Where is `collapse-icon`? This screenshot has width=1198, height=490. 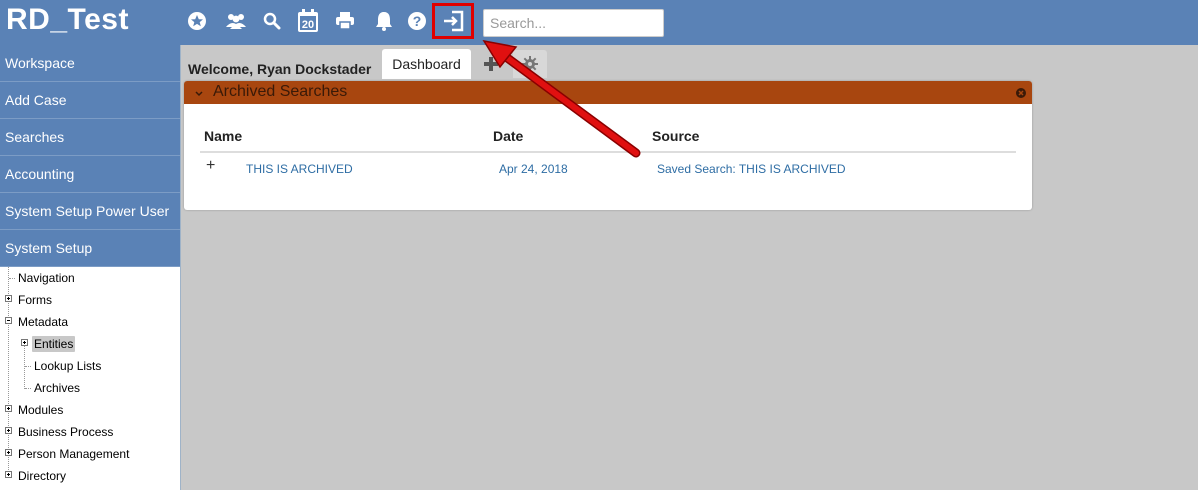 collapse-icon is located at coordinates (8, 320).